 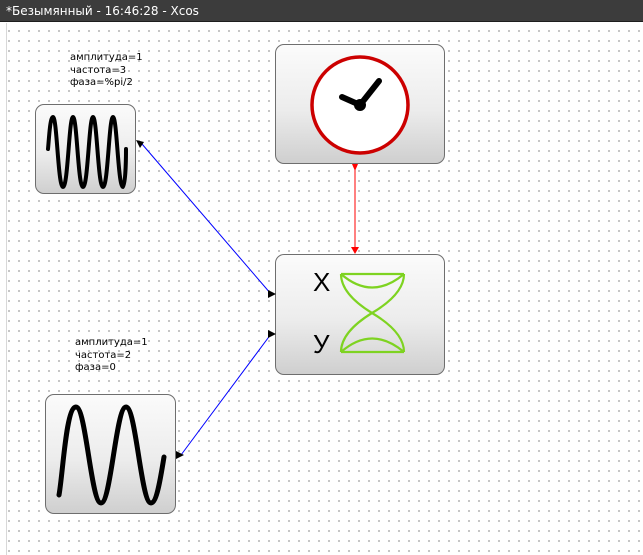 I want to click on clock-block, so click(x=360, y=104).